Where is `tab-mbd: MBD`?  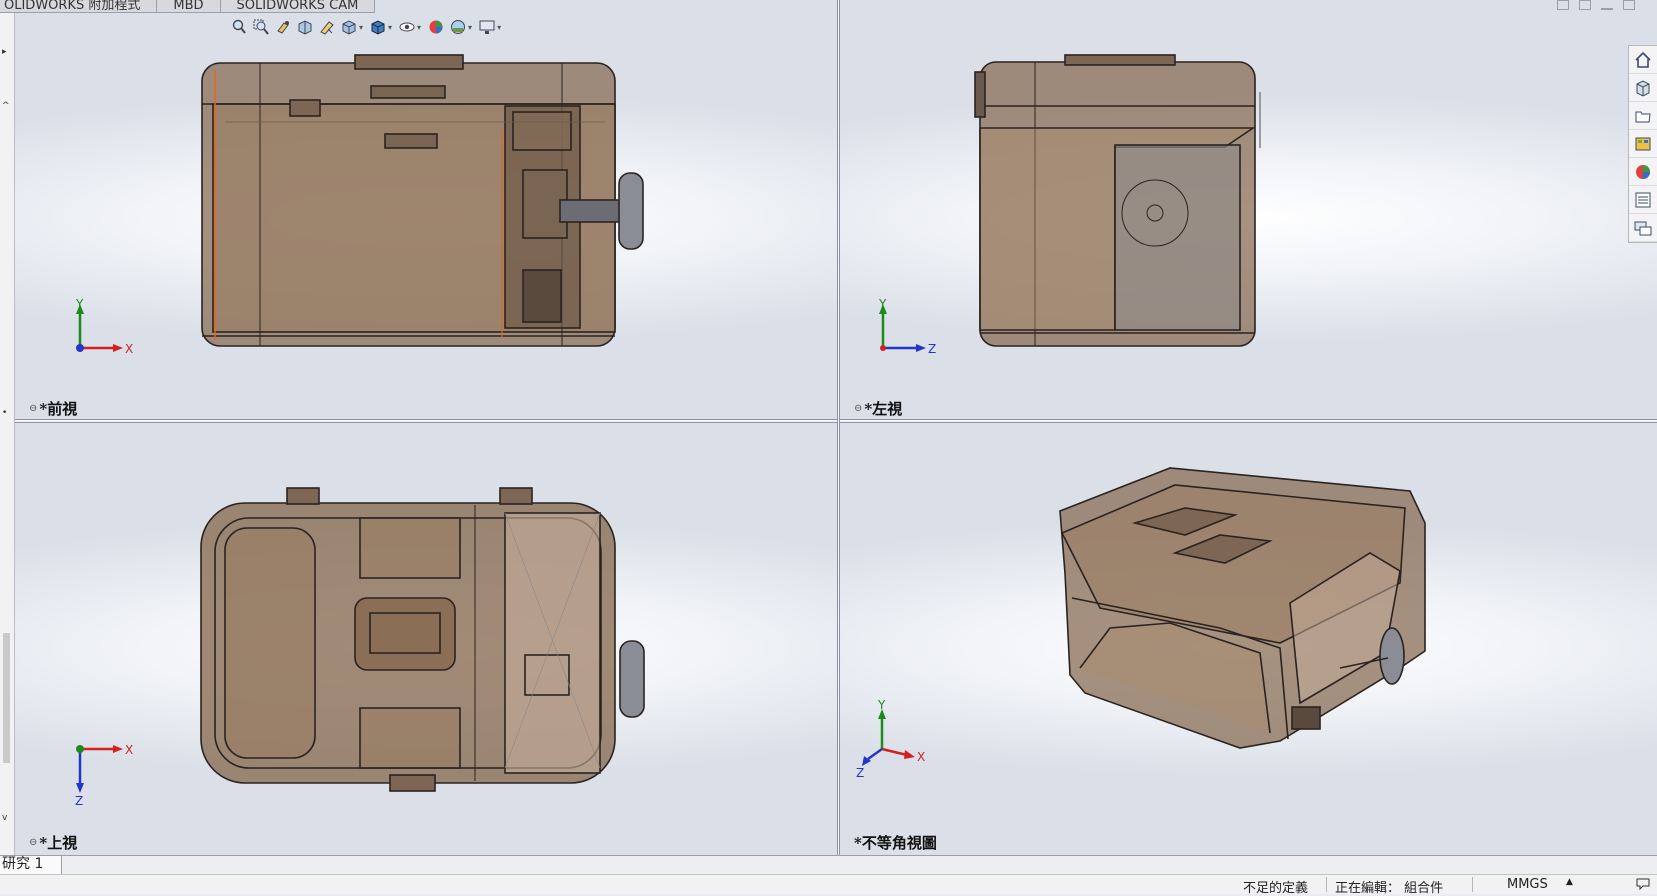 tab-mbd: MBD is located at coordinates (189, 6).